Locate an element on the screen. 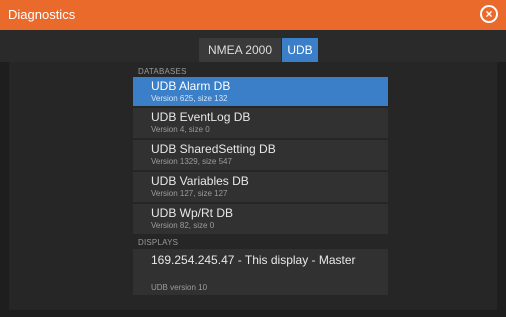 This screenshot has width=506, height=317. list-item-wprt-db: UDB Wp/Rt DB Version 82, size 0 is located at coordinates (260, 219).